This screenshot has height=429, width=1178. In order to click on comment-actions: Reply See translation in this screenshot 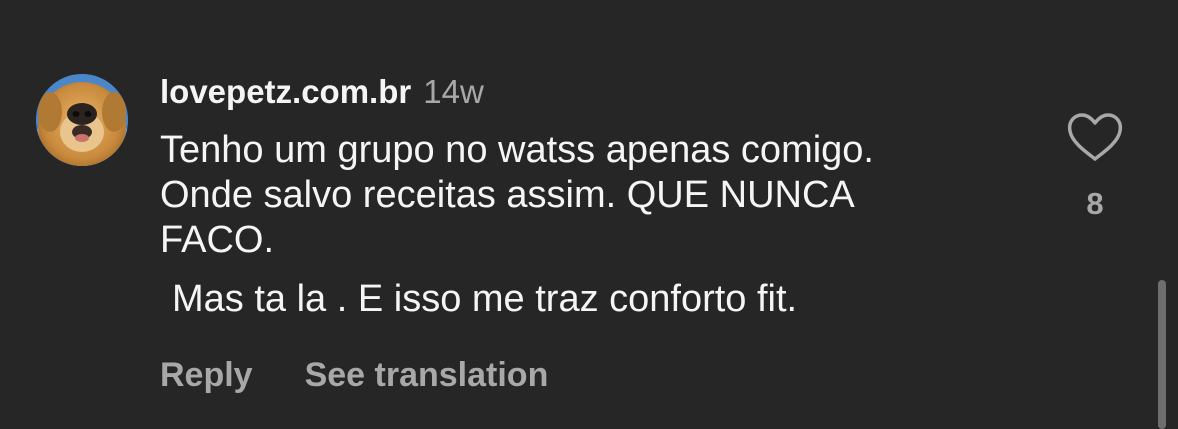, I will do `click(354, 375)`.